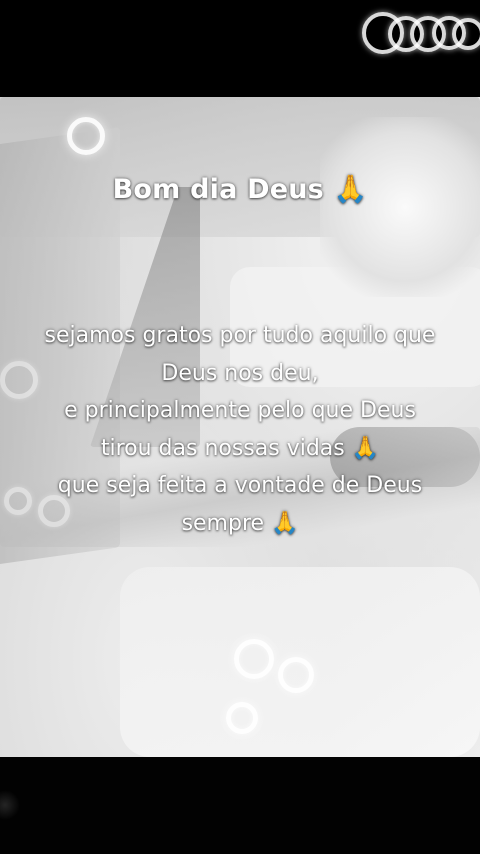 This screenshot has width=480, height=854. I want to click on message-line: e principalmente pelo que Deus, so click(240, 410).